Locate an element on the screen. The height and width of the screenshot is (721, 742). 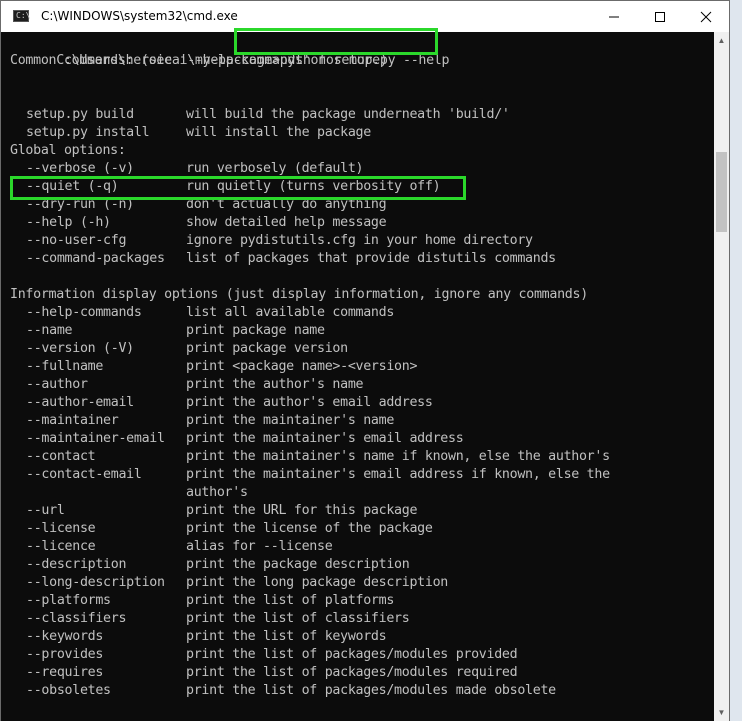
option-description: print the long package description is located at coordinates (317, 582).